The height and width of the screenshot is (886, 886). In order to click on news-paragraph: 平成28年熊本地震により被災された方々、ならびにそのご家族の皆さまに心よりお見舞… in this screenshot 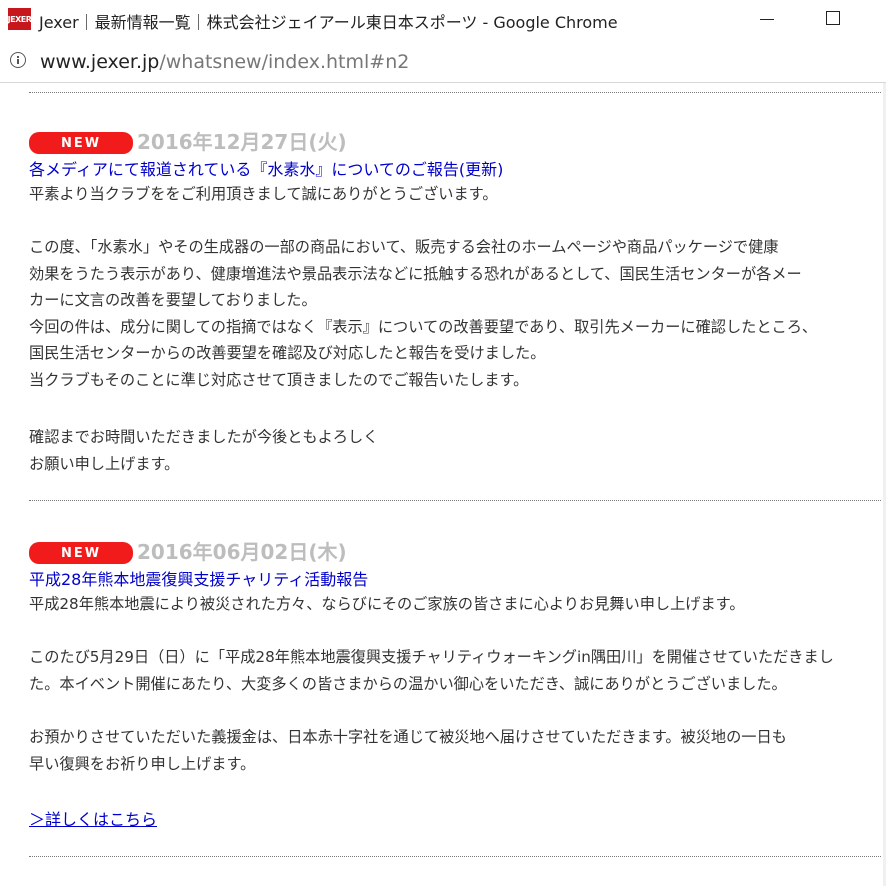, I will do `click(387, 604)`.